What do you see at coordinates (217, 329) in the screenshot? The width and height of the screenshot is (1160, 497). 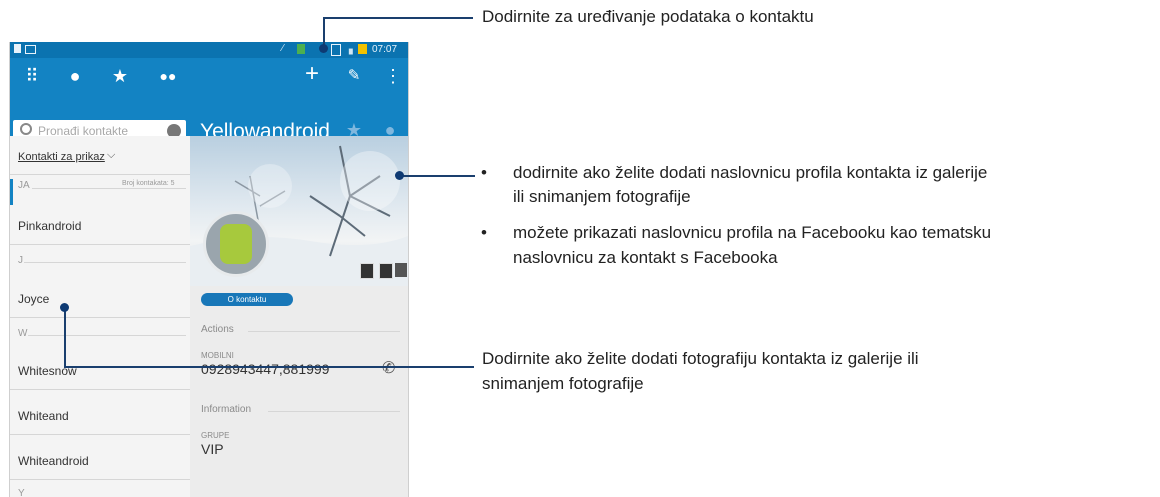 I see `actions-label: Actions` at bounding box center [217, 329].